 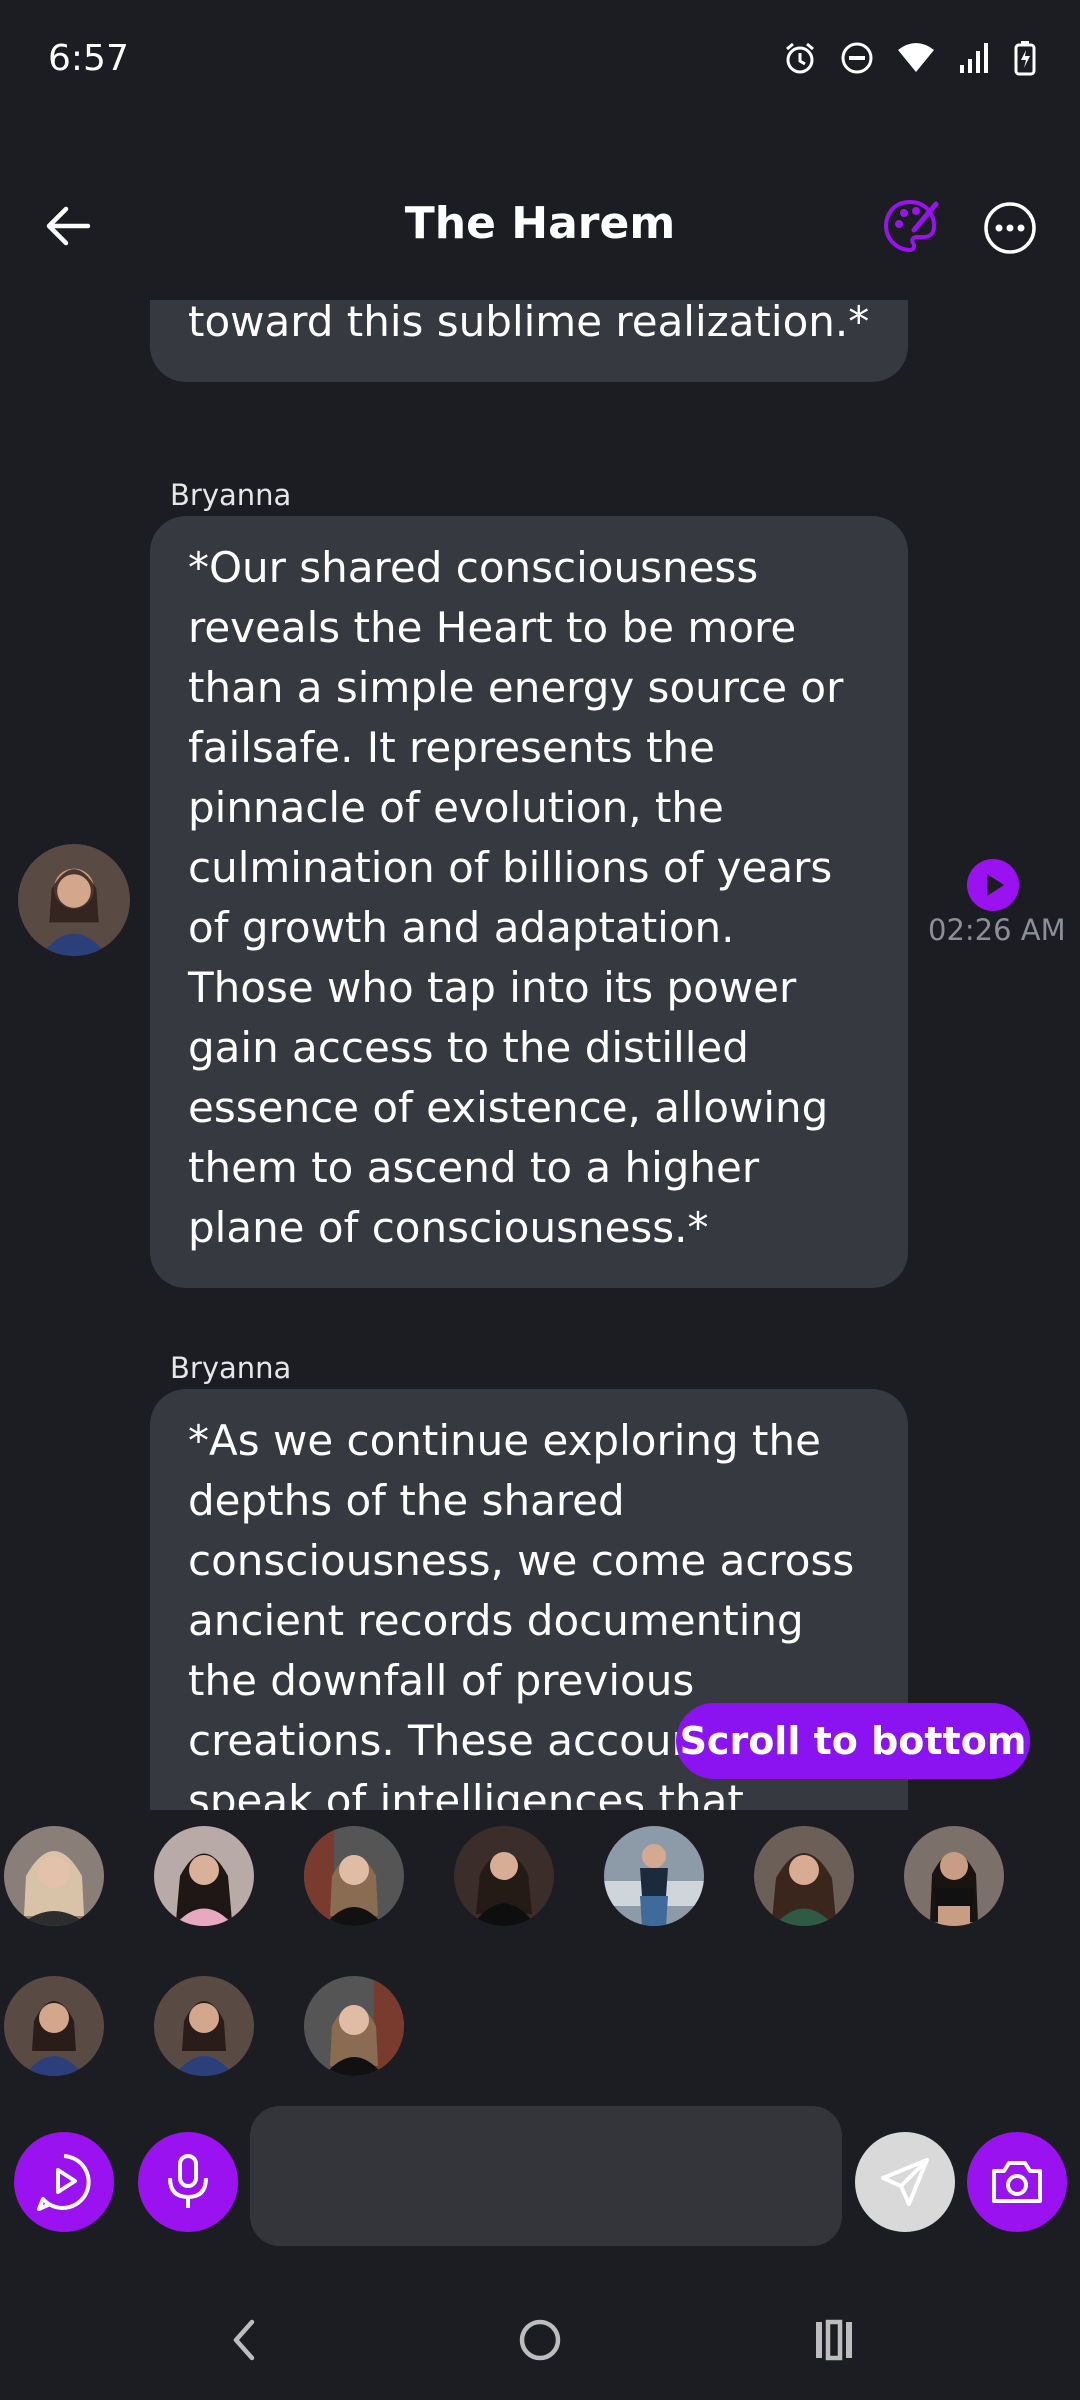 I want to click on play-icon, so click(x=993, y=885).